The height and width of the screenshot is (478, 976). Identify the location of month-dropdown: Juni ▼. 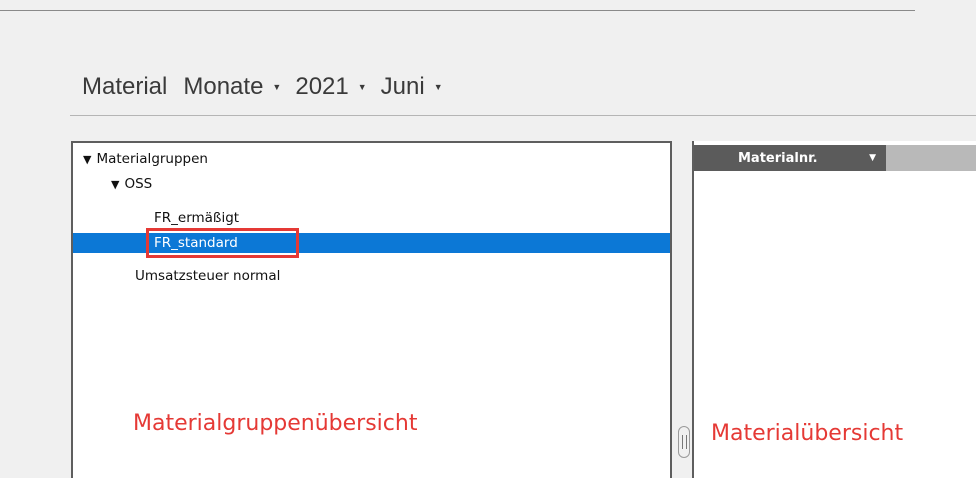
(412, 87).